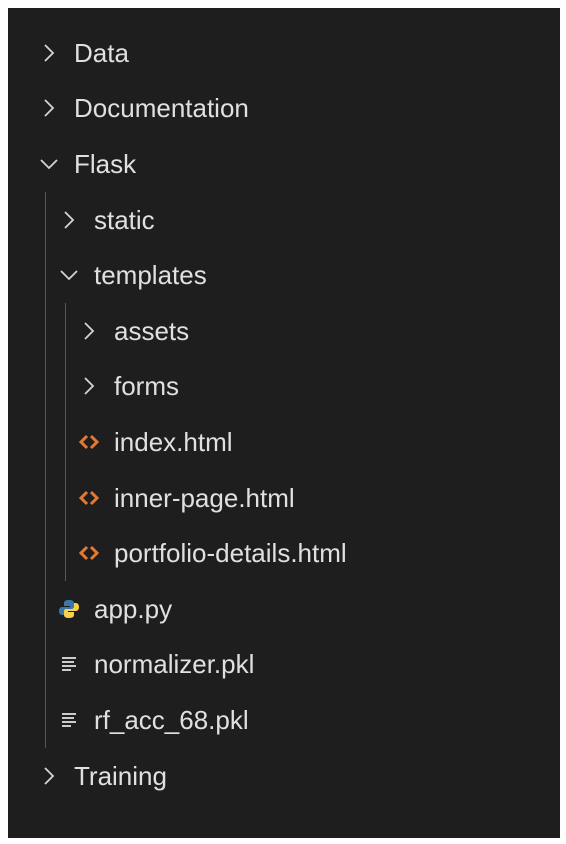 This screenshot has height=844, width=566. Describe the element at coordinates (204, 497) in the screenshot. I see `tree-item-label: inner-page.html` at that location.